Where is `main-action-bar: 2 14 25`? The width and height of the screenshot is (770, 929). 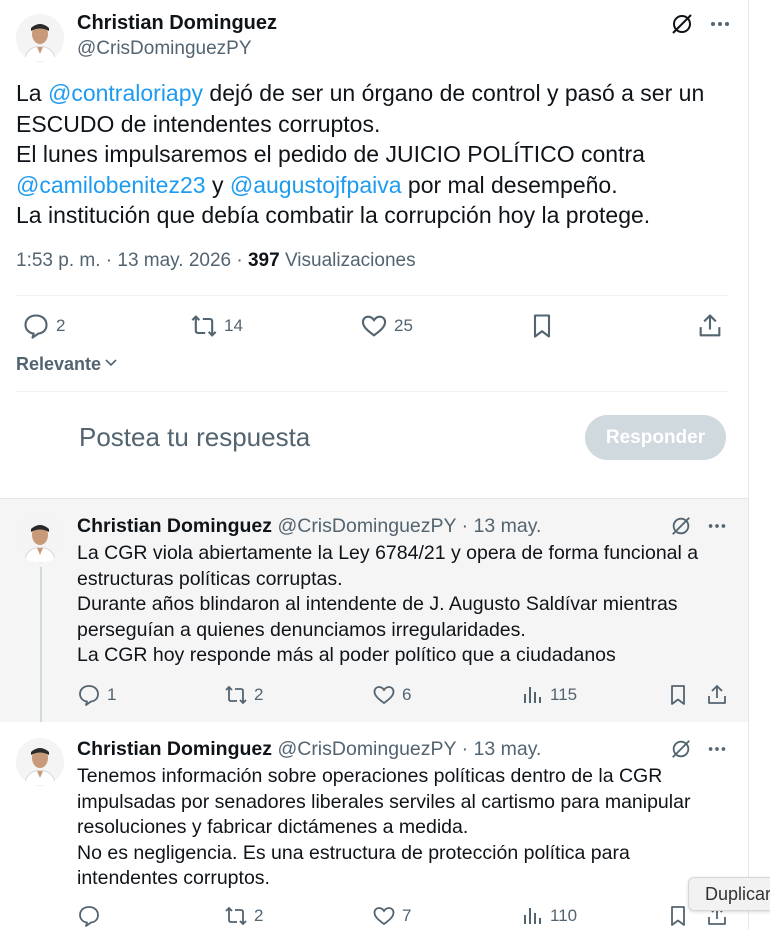 main-action-bar: 2 14 25 is located at coordinates (372, 326).